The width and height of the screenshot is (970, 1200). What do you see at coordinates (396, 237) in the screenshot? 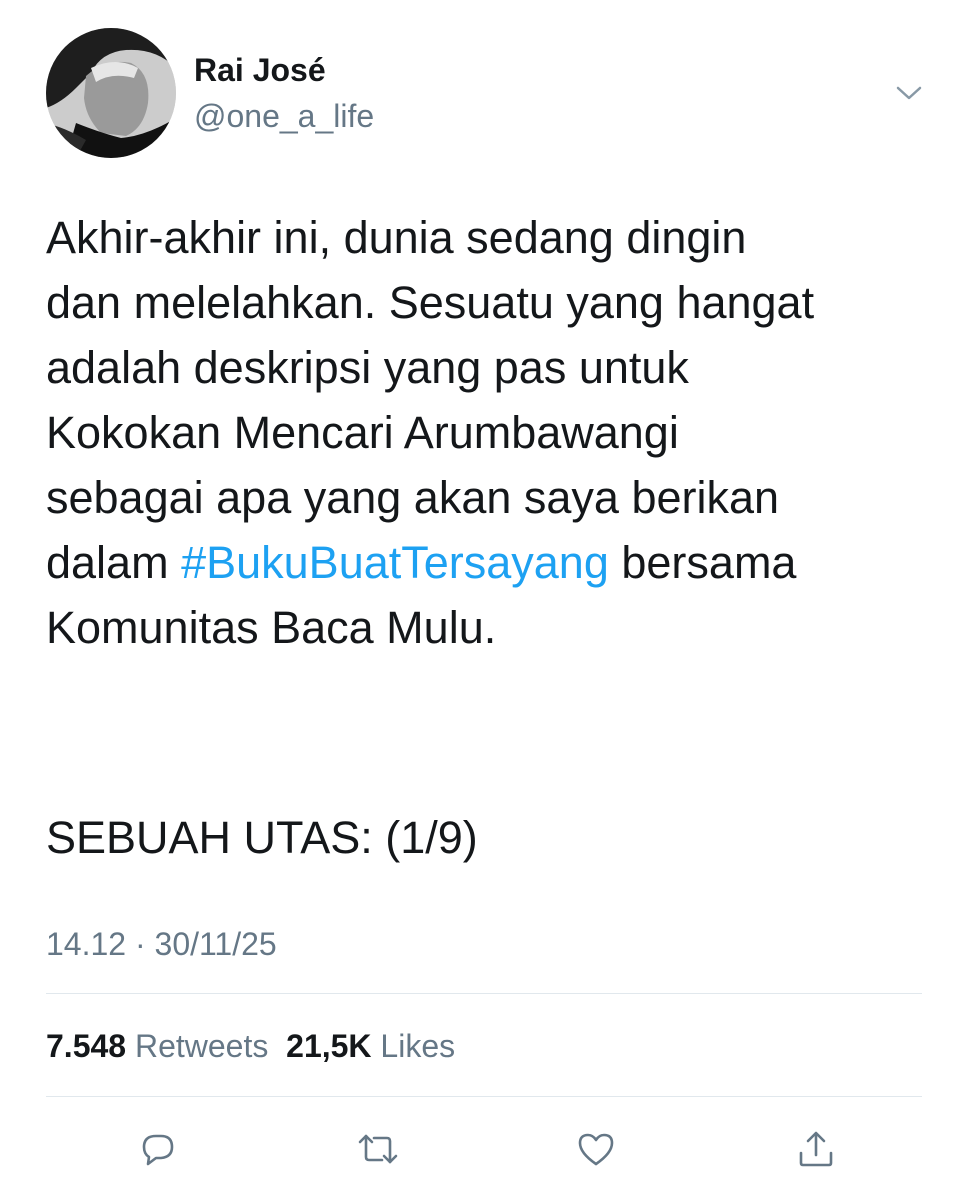
I see `tweet-text-line: Akhir-akhir ini, dunia sedang dingin` at bounding box center [396, 237].